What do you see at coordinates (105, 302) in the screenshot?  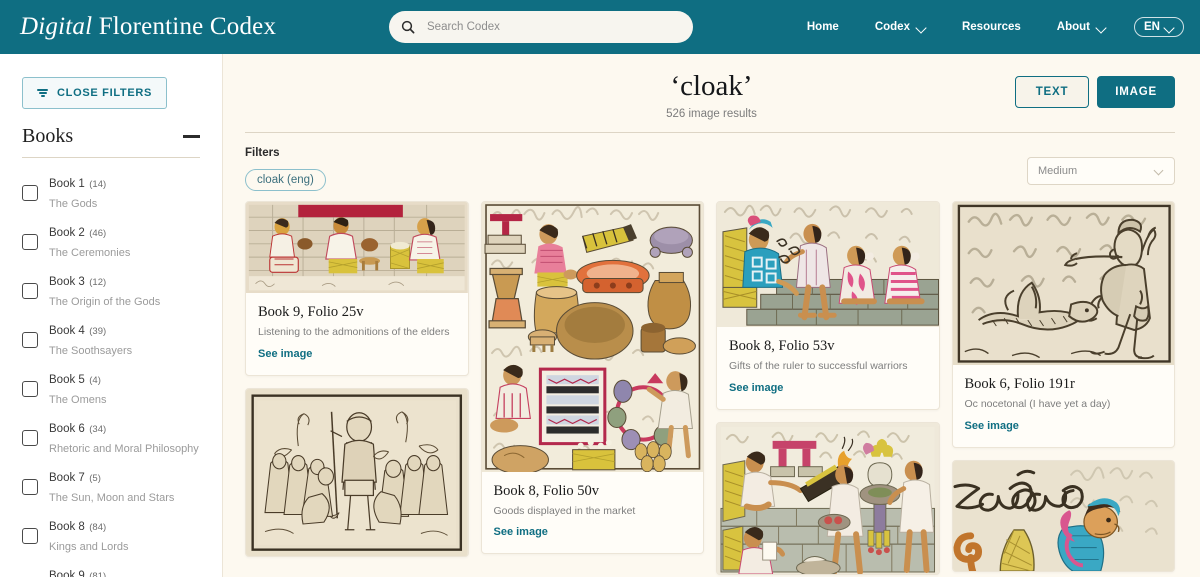 I see `book-subtitle: The Origin of the Gods` at bounding box center [105, 302].